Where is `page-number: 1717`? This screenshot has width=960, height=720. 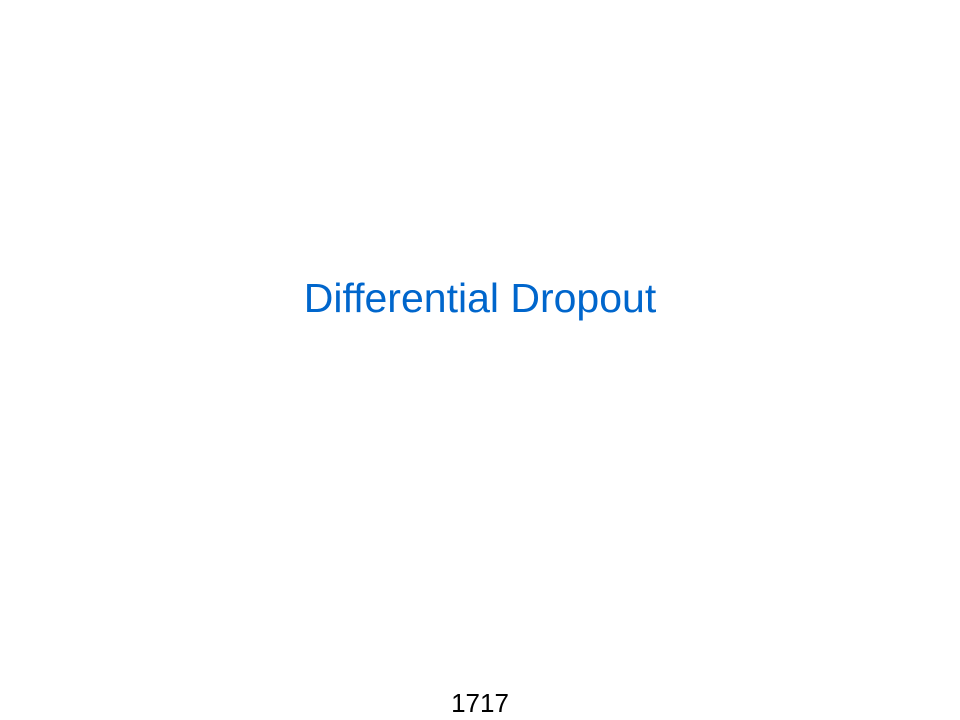 page-number: 1717 is located at coordinates (480, 703).